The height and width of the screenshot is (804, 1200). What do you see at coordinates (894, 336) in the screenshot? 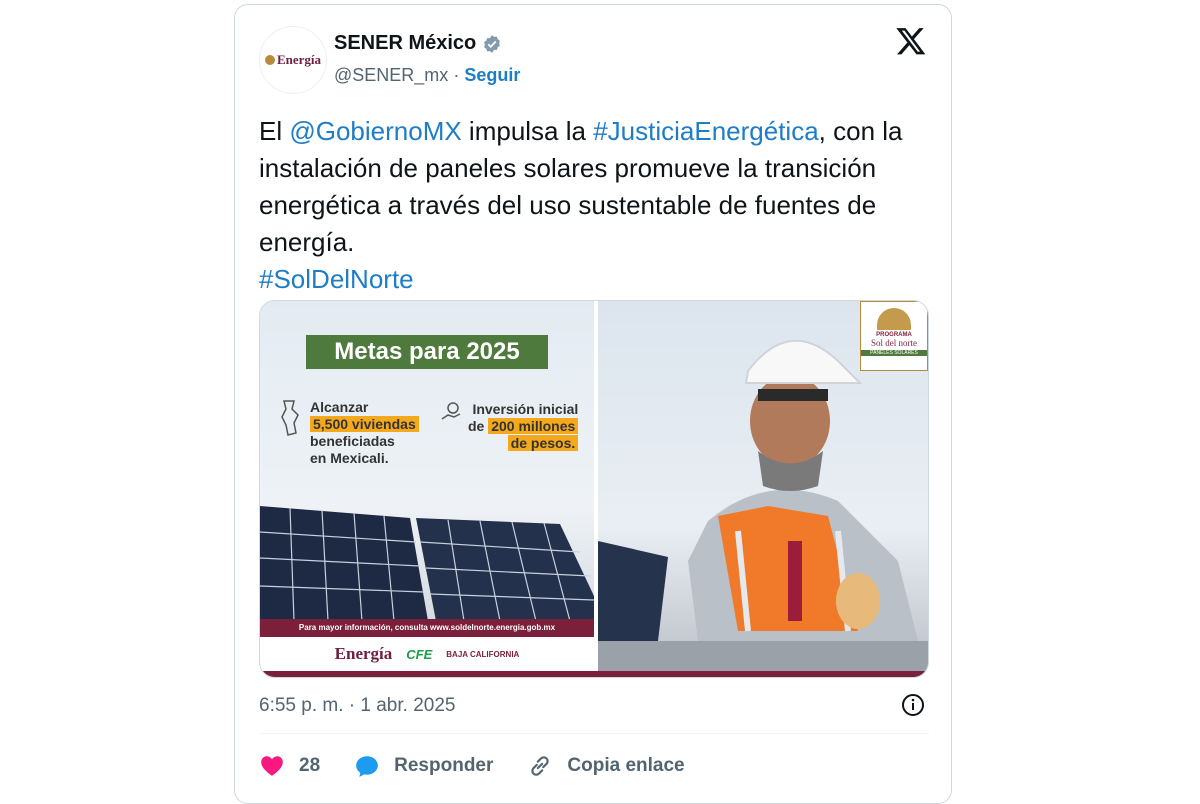
I see `program-badge: PROGRAMA Sol del norte PANELES SOLARES` at bounding box center [894, 336].